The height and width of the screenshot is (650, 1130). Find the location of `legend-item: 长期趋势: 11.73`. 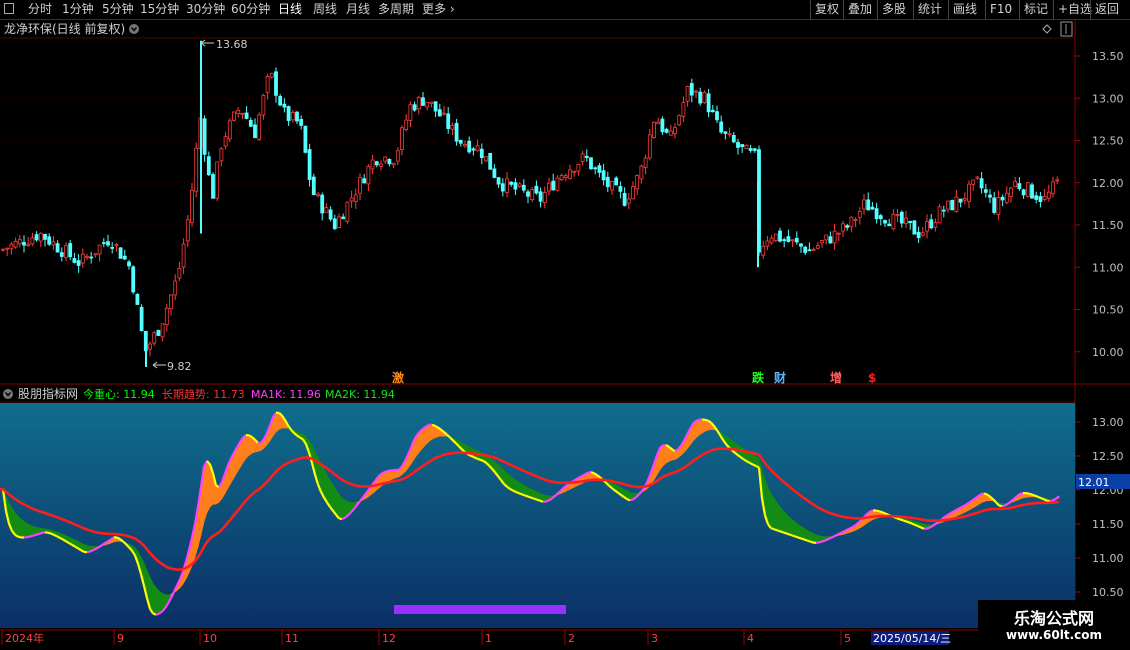

legend-item: 长期趋势: 11.73 is located at coordinates (203, 394).